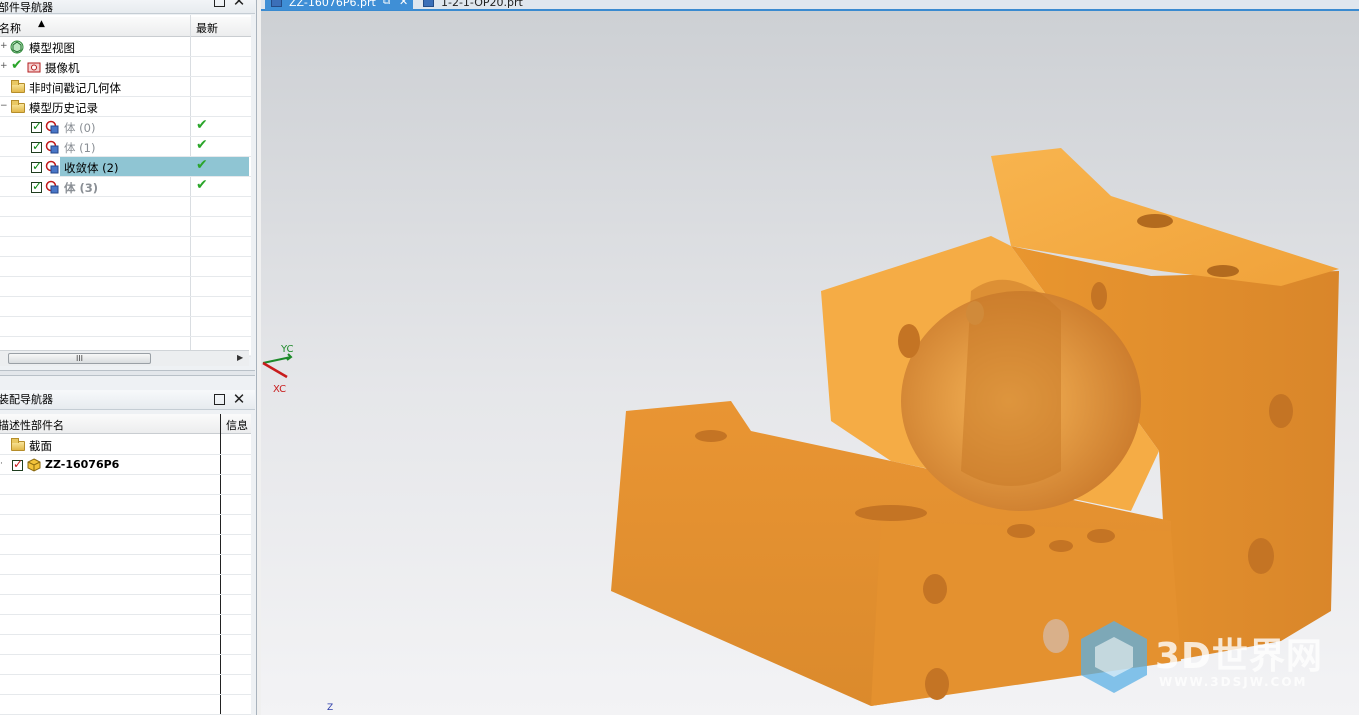 The height and width of the screenshot is (715, 1359). What do you see at coordinates (40, 446) in the screenshot?
I see `tree-item-label: 截面` at bounding box center [40, 446].